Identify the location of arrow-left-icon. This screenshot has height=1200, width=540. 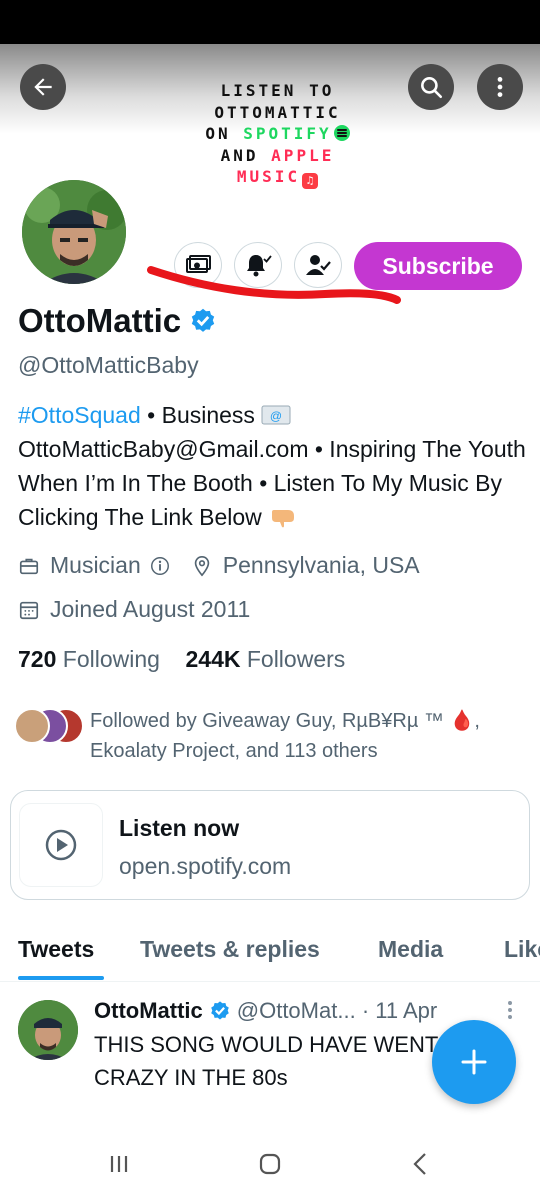
(43, 87).